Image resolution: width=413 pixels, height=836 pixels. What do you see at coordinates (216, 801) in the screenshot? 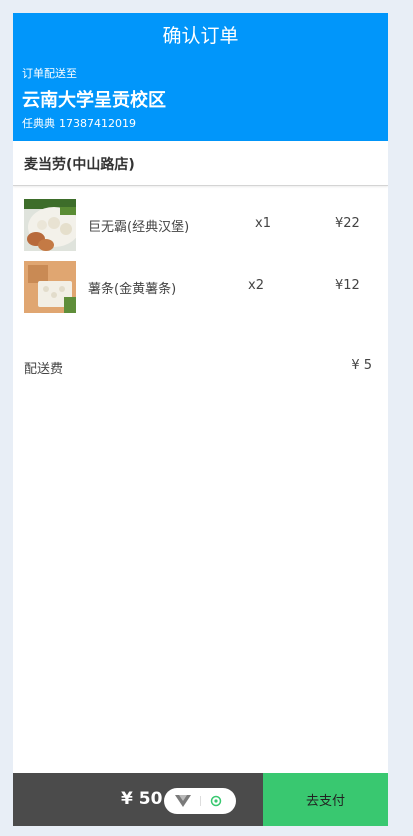
I see `target-icon` at bounding box center [216, 801].